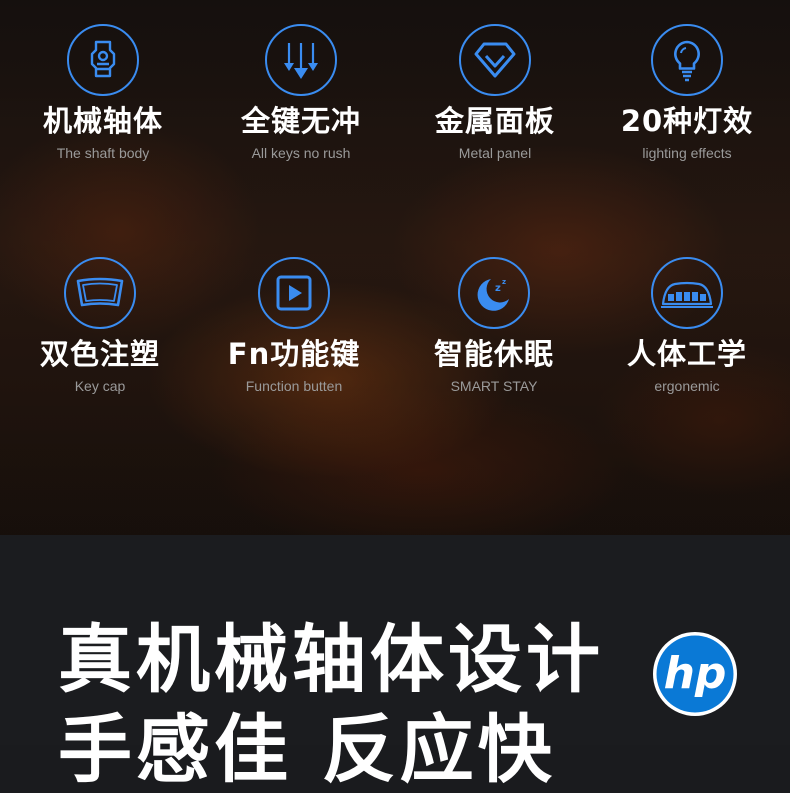 The height and width of the screenshot is (793, 790). What do you see at coordinates (307, 750) in the screenshot?
I see `banner-headline-second-line: 手感佳 反应快` at bounding box center [307, 750].